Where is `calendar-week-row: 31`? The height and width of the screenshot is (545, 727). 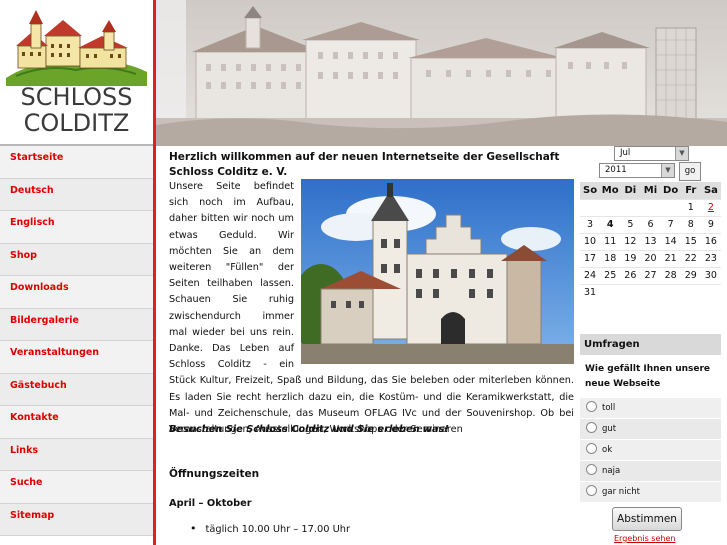
calendar-week-row: 31 is located at coordinates (650, 292).